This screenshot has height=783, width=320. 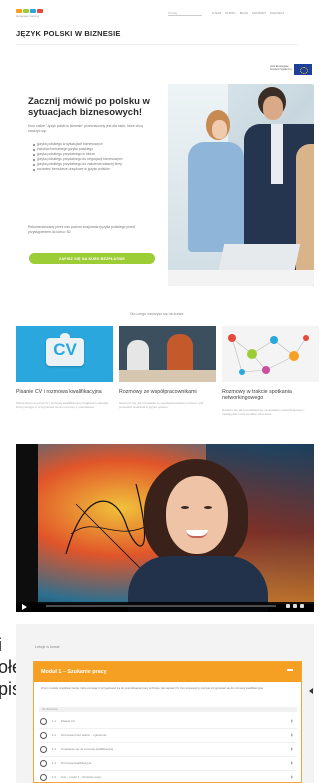 I want to click on lesson-number: 1.1, so click(x=54, y=721).